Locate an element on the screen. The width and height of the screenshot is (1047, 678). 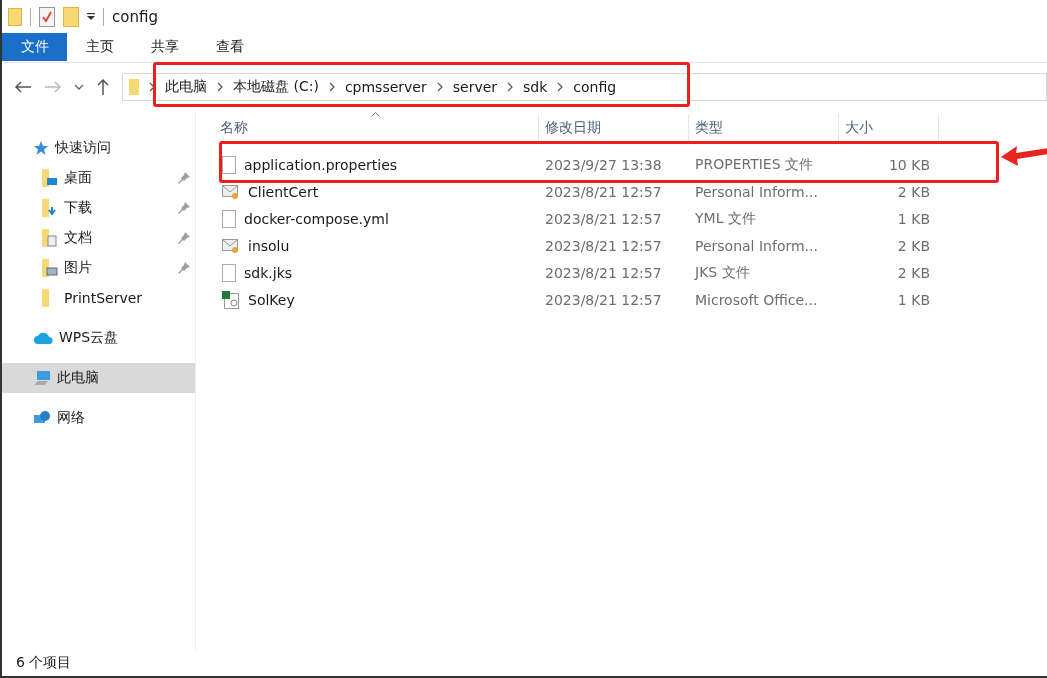
sidebar-item: 下载 is located at coordinates (98, 208).